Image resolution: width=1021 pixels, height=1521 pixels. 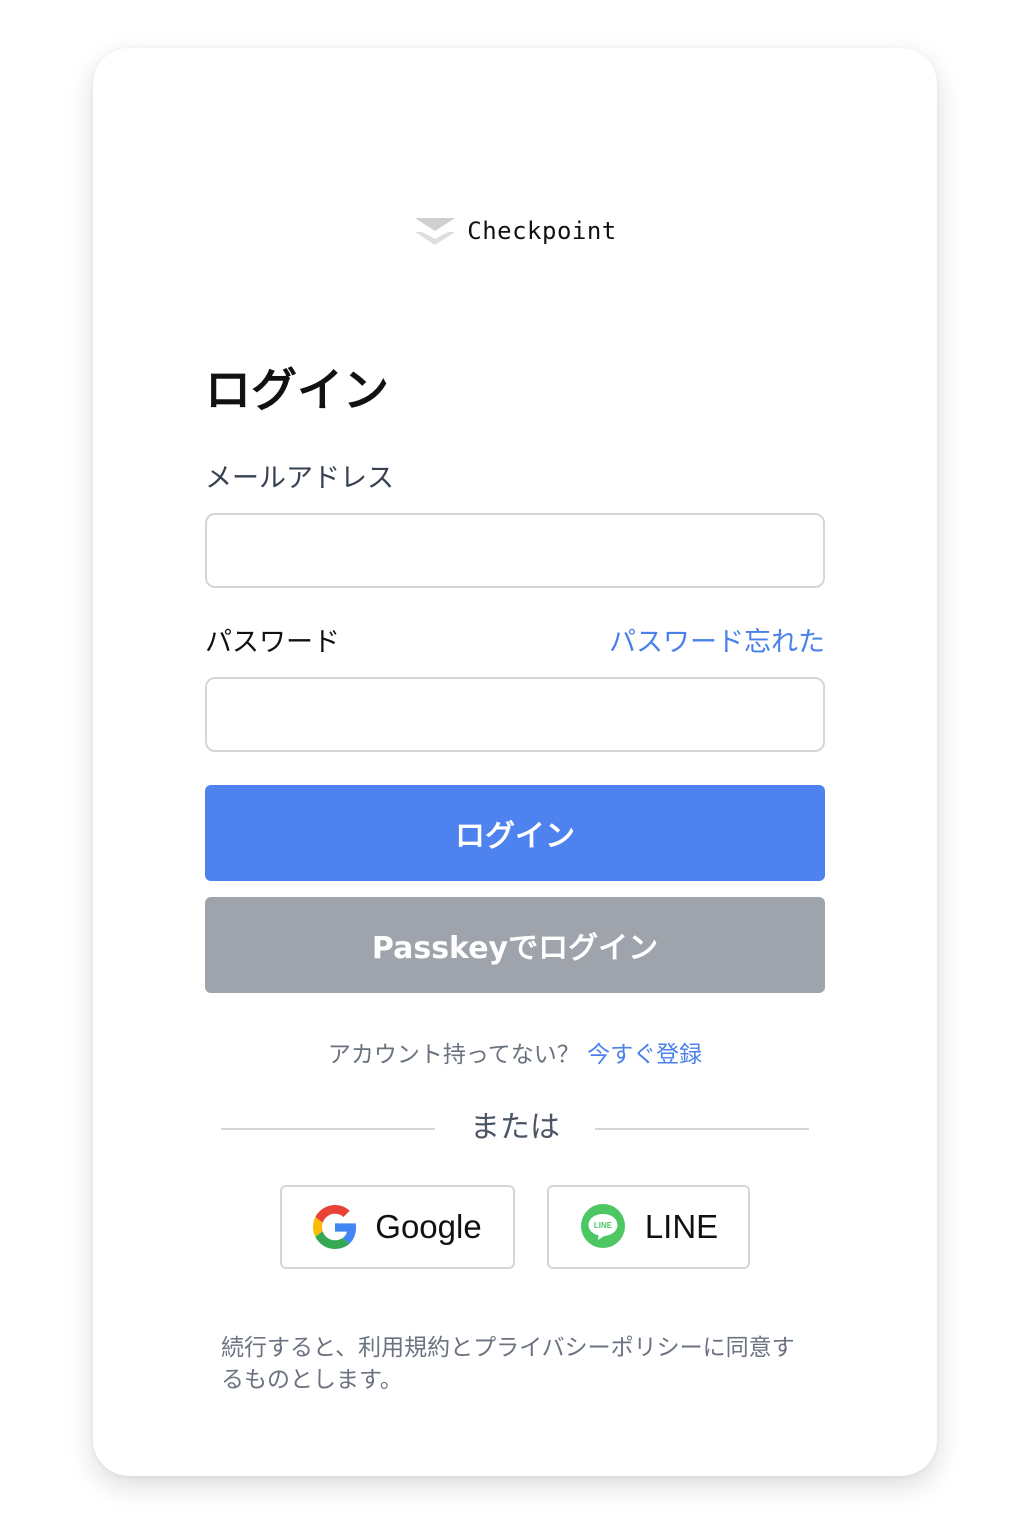 I want to click on brand-logo: Checkpoint, so click(x=515, y=231).